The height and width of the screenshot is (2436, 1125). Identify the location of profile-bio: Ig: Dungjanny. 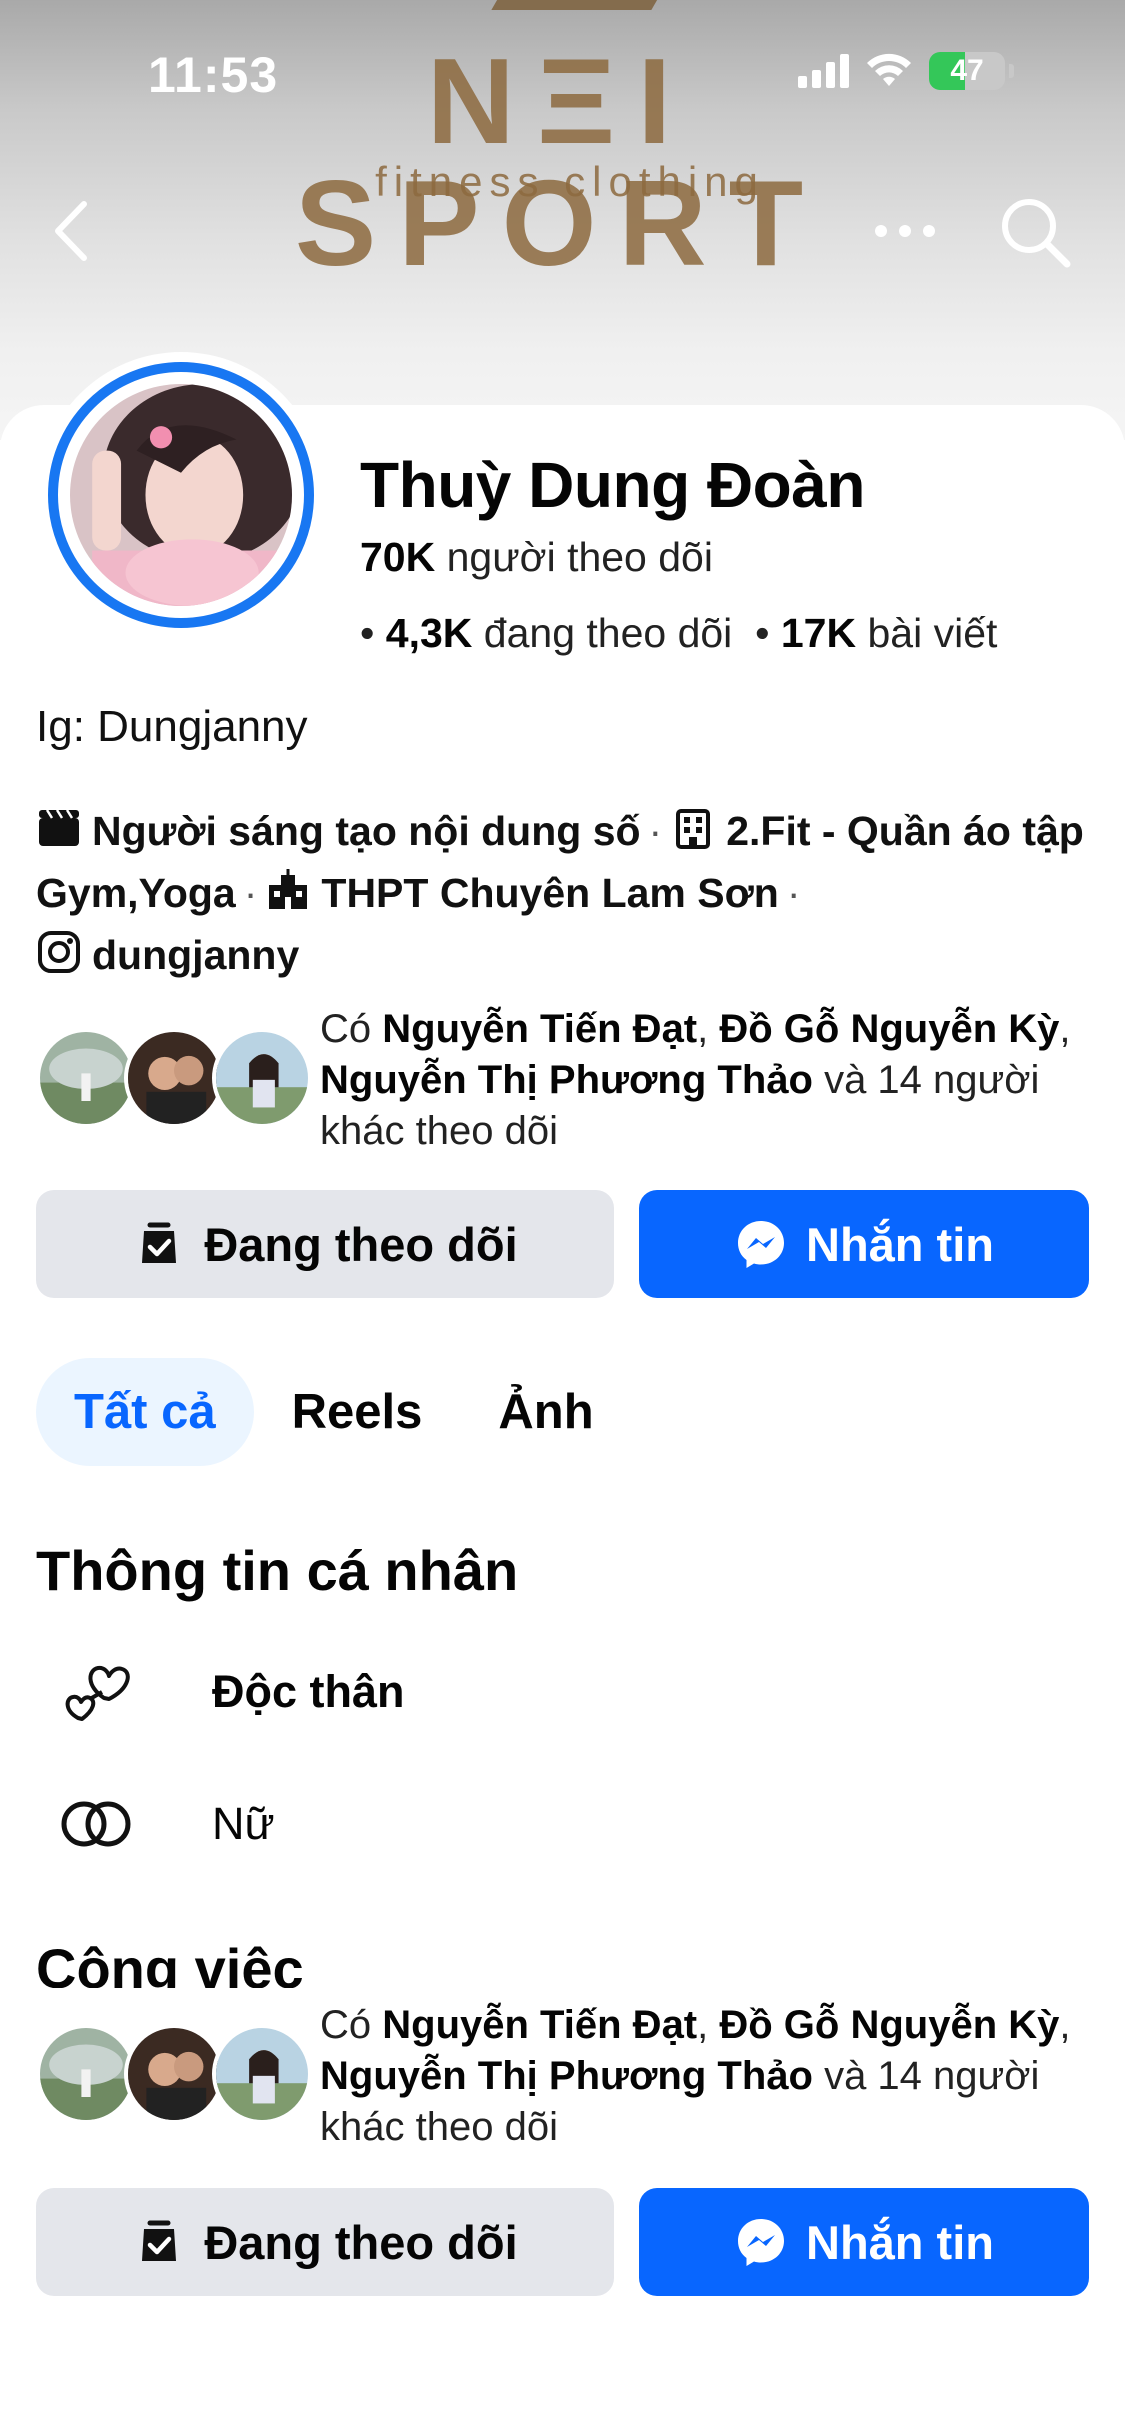
(172, 726).